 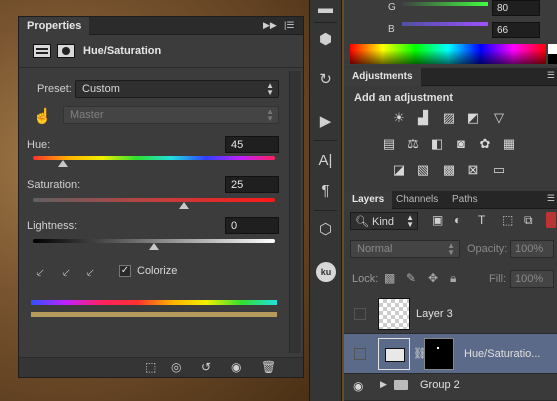 I want to click on hue-input: 45, so click(x=252, y=144).